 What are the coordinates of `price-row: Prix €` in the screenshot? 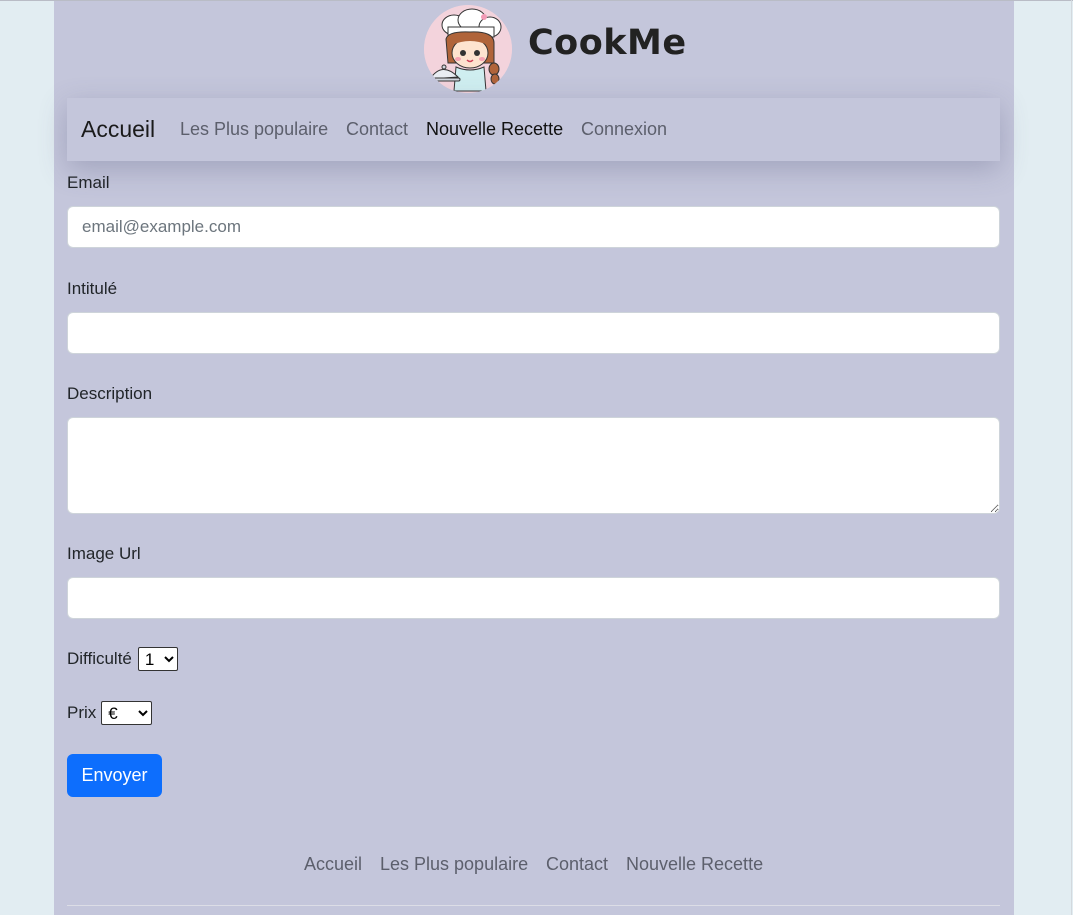 It's located at (110, 713).